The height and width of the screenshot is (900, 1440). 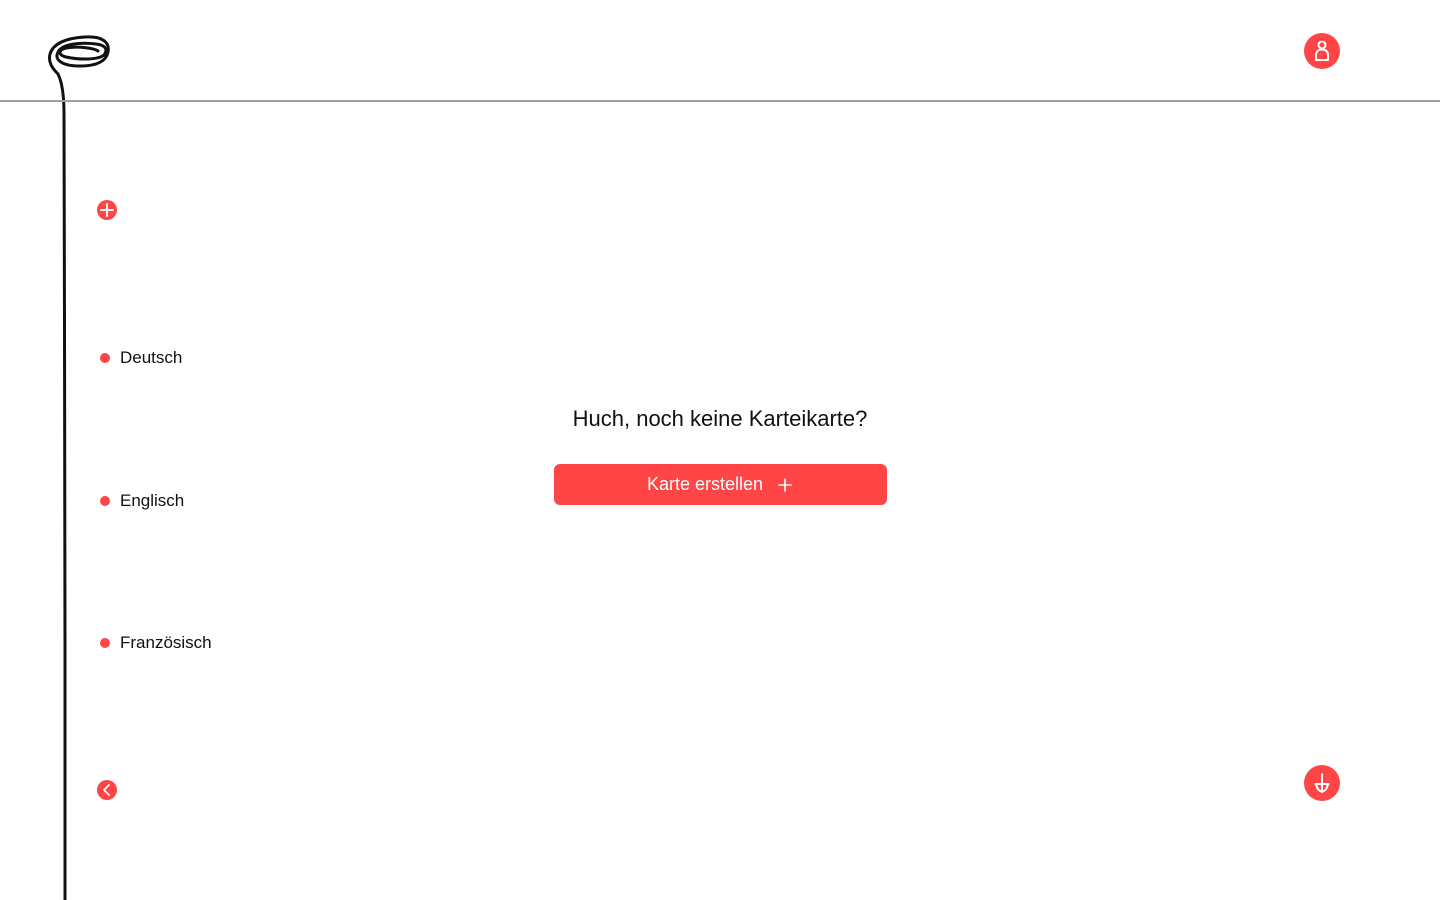 I want to click on chevron-left-icon, so click(x=106, y=790).